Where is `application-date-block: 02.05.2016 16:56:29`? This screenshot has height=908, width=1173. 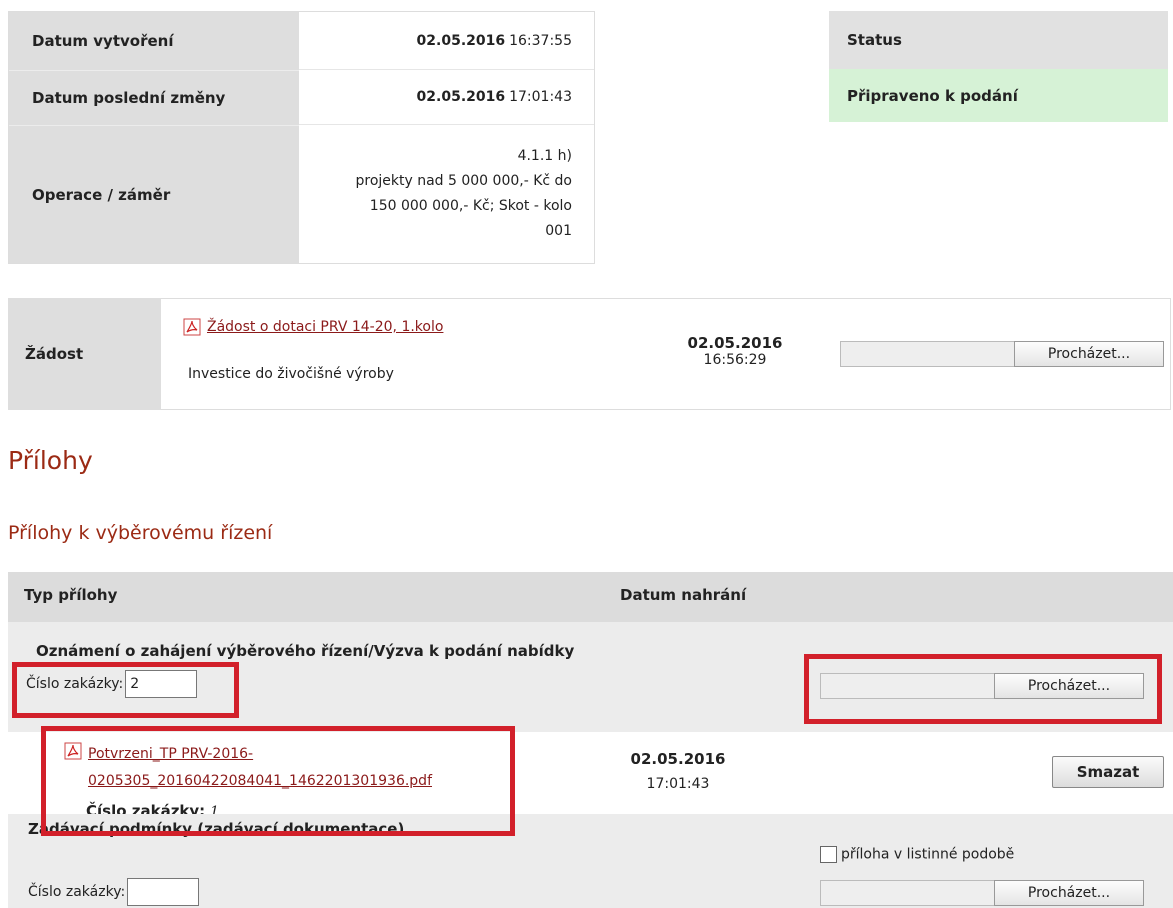 application-date-block: 02.05.2016 16:56:29 is located at coordinates (735, 351).